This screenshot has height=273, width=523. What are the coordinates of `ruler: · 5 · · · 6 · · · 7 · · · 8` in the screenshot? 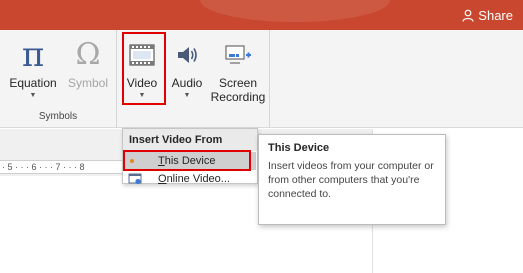 It's located at (62, 167).